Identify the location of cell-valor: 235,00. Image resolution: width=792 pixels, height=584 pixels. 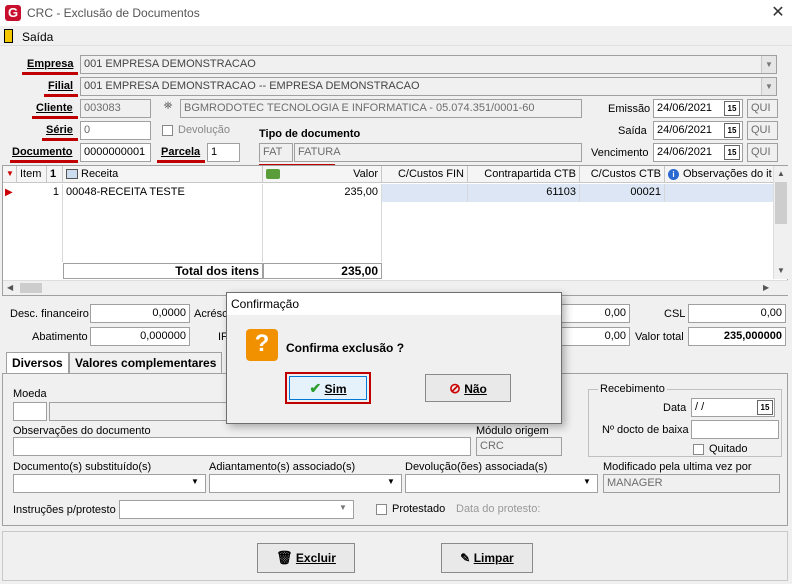
(322, 193).